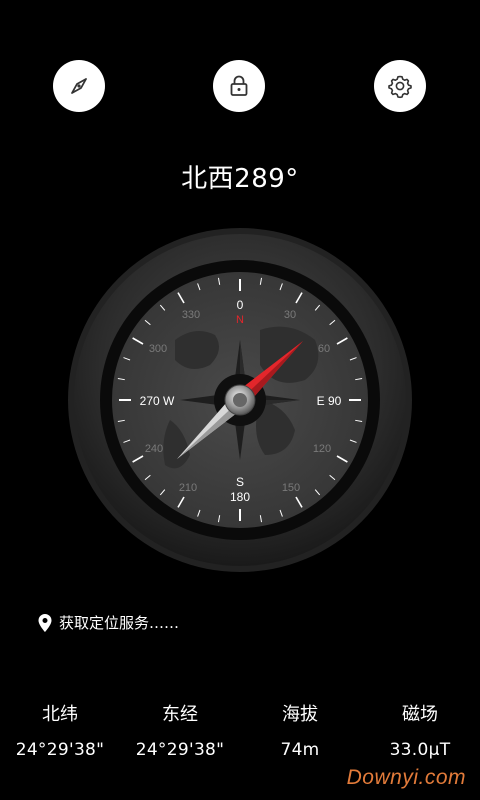 The height and width of the screenshot is (800, 480). I want to click on dial-label-300: 300, so click(158, 349).